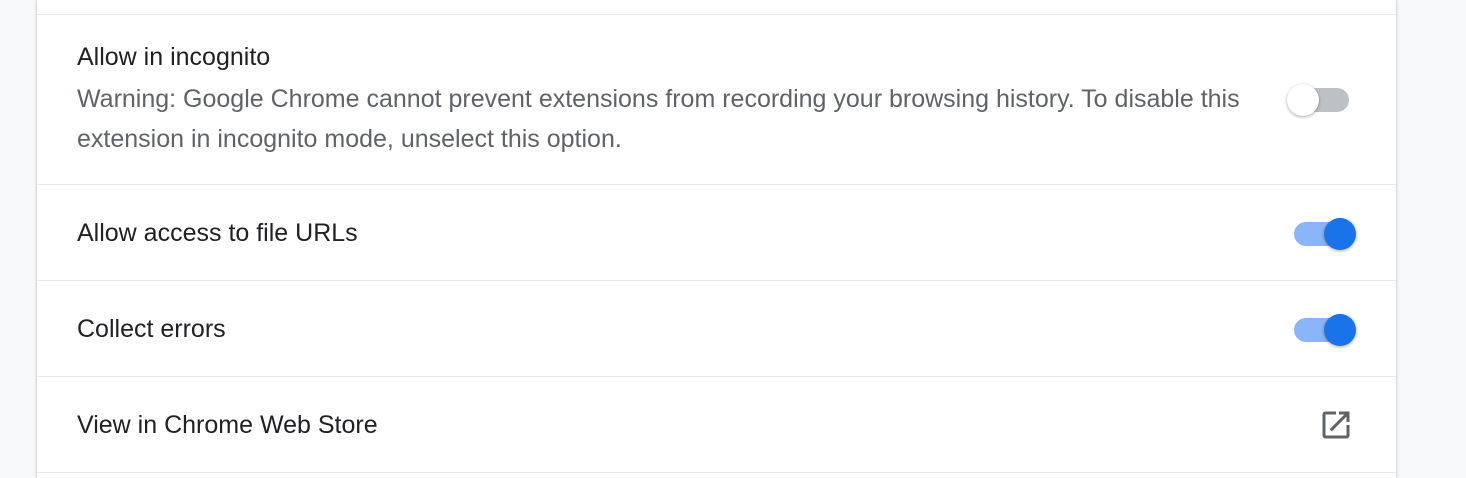  I want to click on incognito-toggle, so click(1318, 100).